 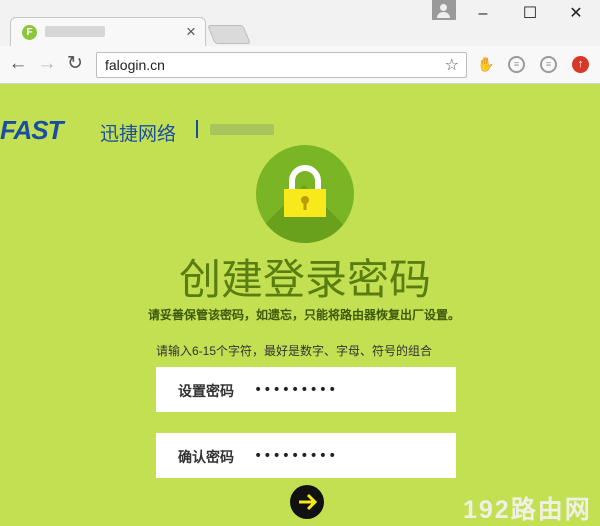 I want to click on maximize-button: ☐, so click(x=530, y=14).